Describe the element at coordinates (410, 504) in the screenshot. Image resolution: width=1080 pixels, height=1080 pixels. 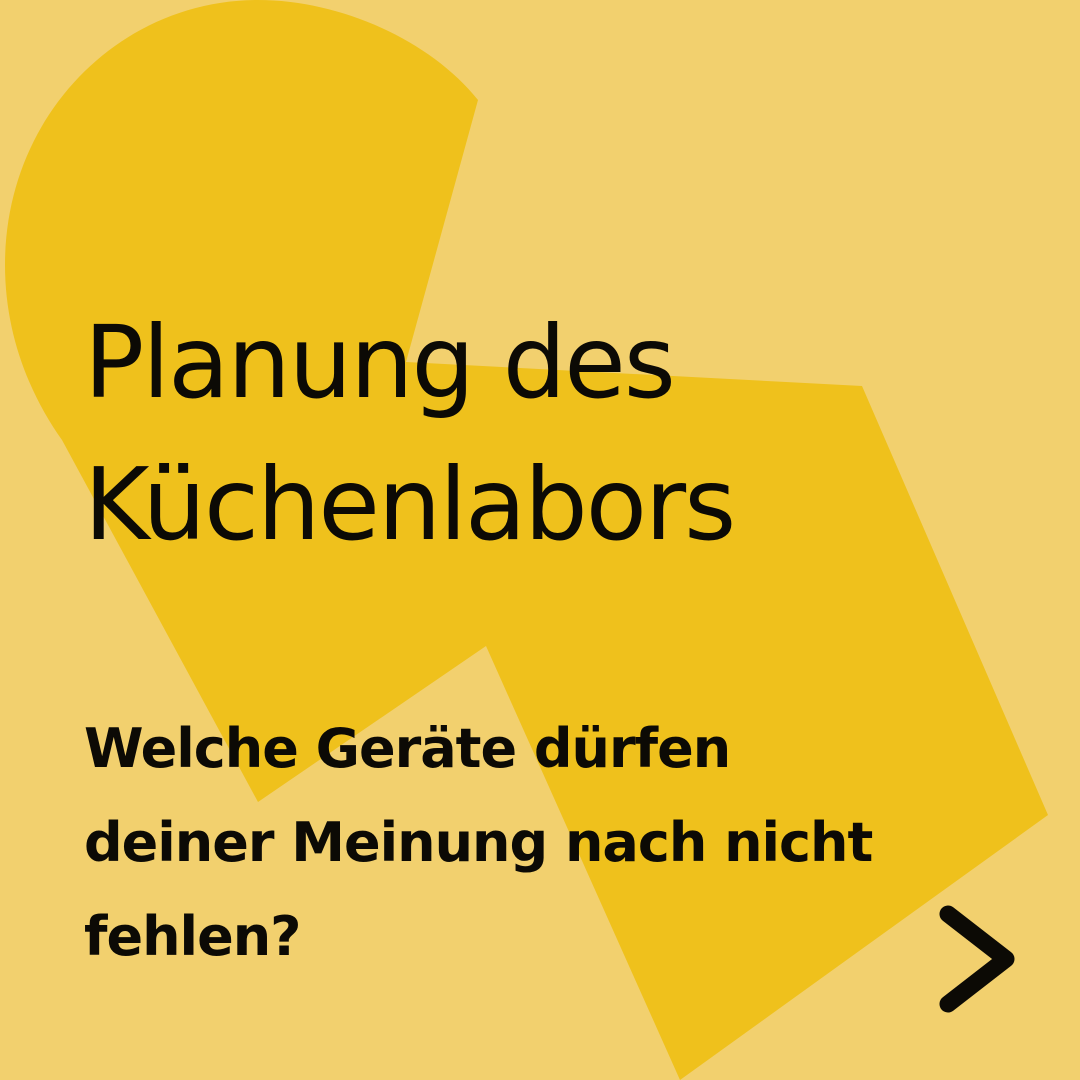
I see `headline-line-2: Küchenlabors` at that location.